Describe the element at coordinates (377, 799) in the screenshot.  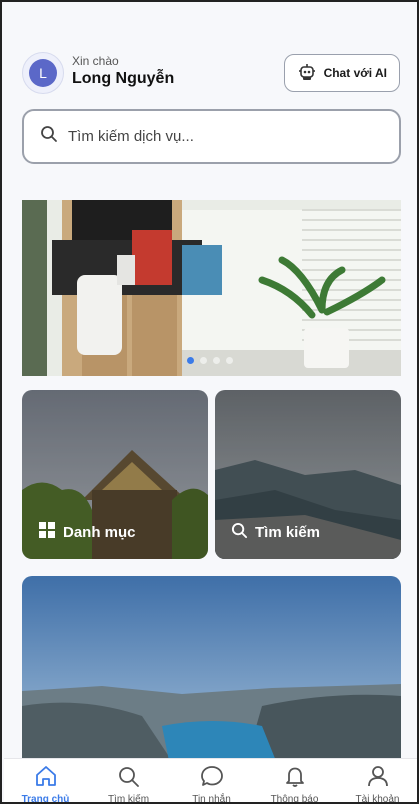
I see `nav-label: Tài khoản` at that location.